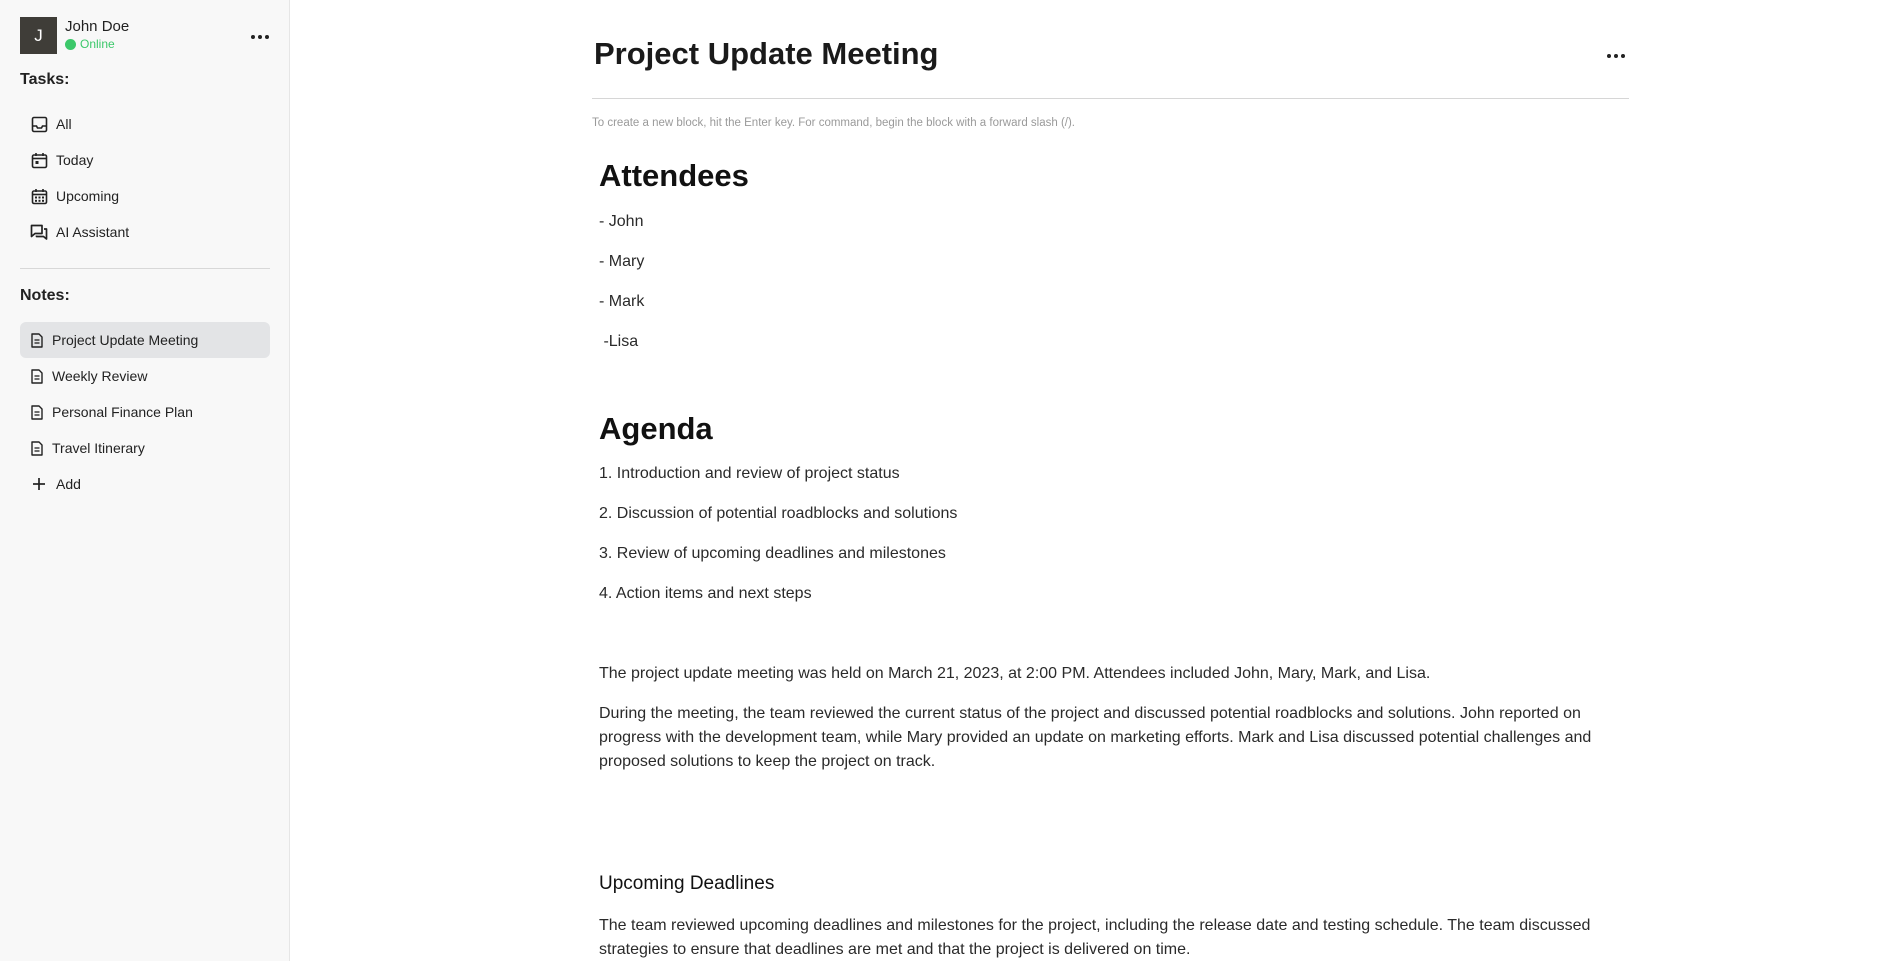 This screenshot has height=962, width=1903. What do you see at coordinates (1110, 98) in the screenshot?
I see `title-divider` at bounding box center [1110, 98].